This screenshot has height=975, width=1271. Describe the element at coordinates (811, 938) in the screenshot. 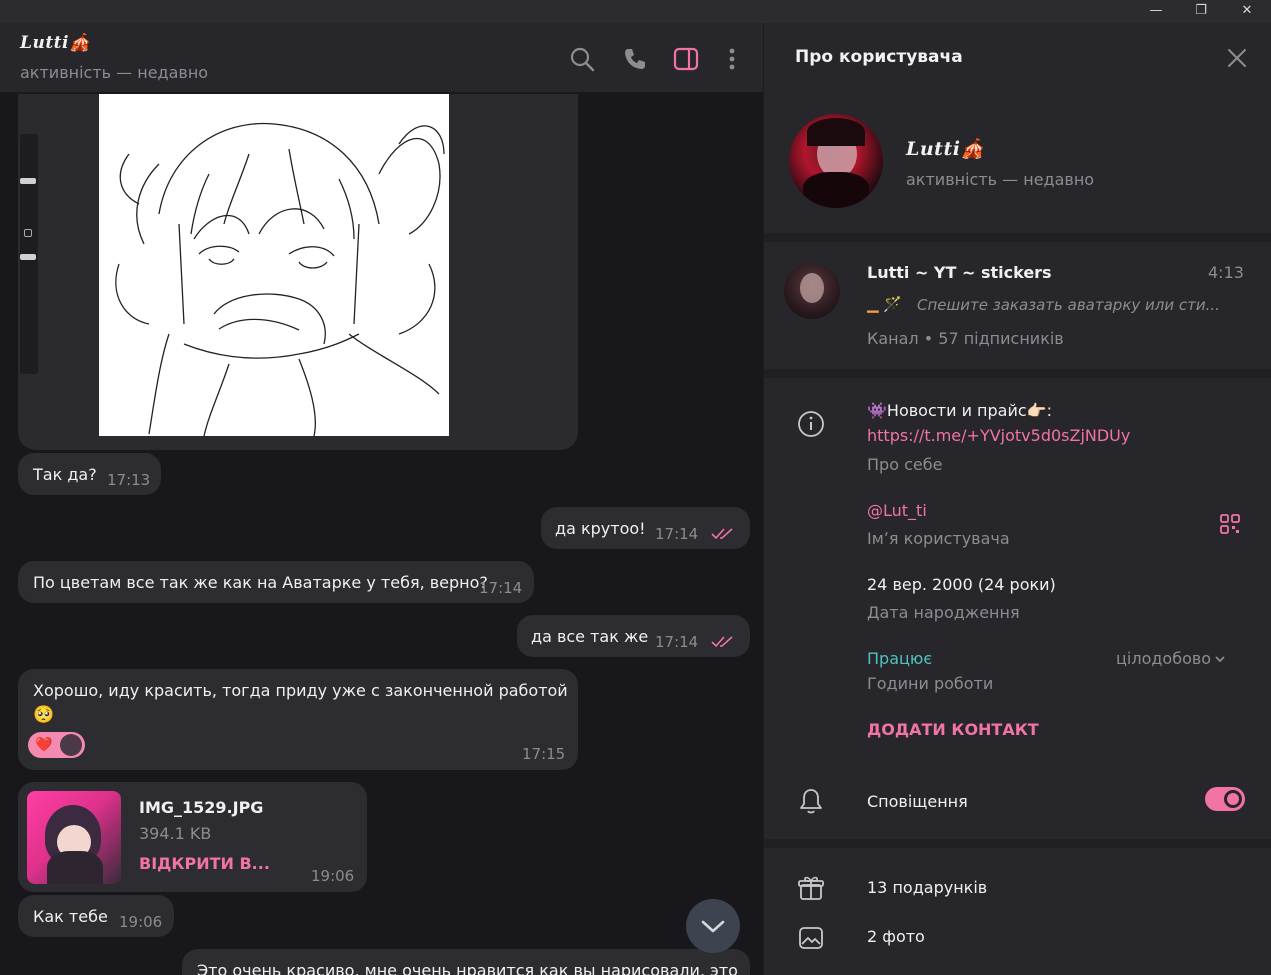

I see `photo-icon` at that location.